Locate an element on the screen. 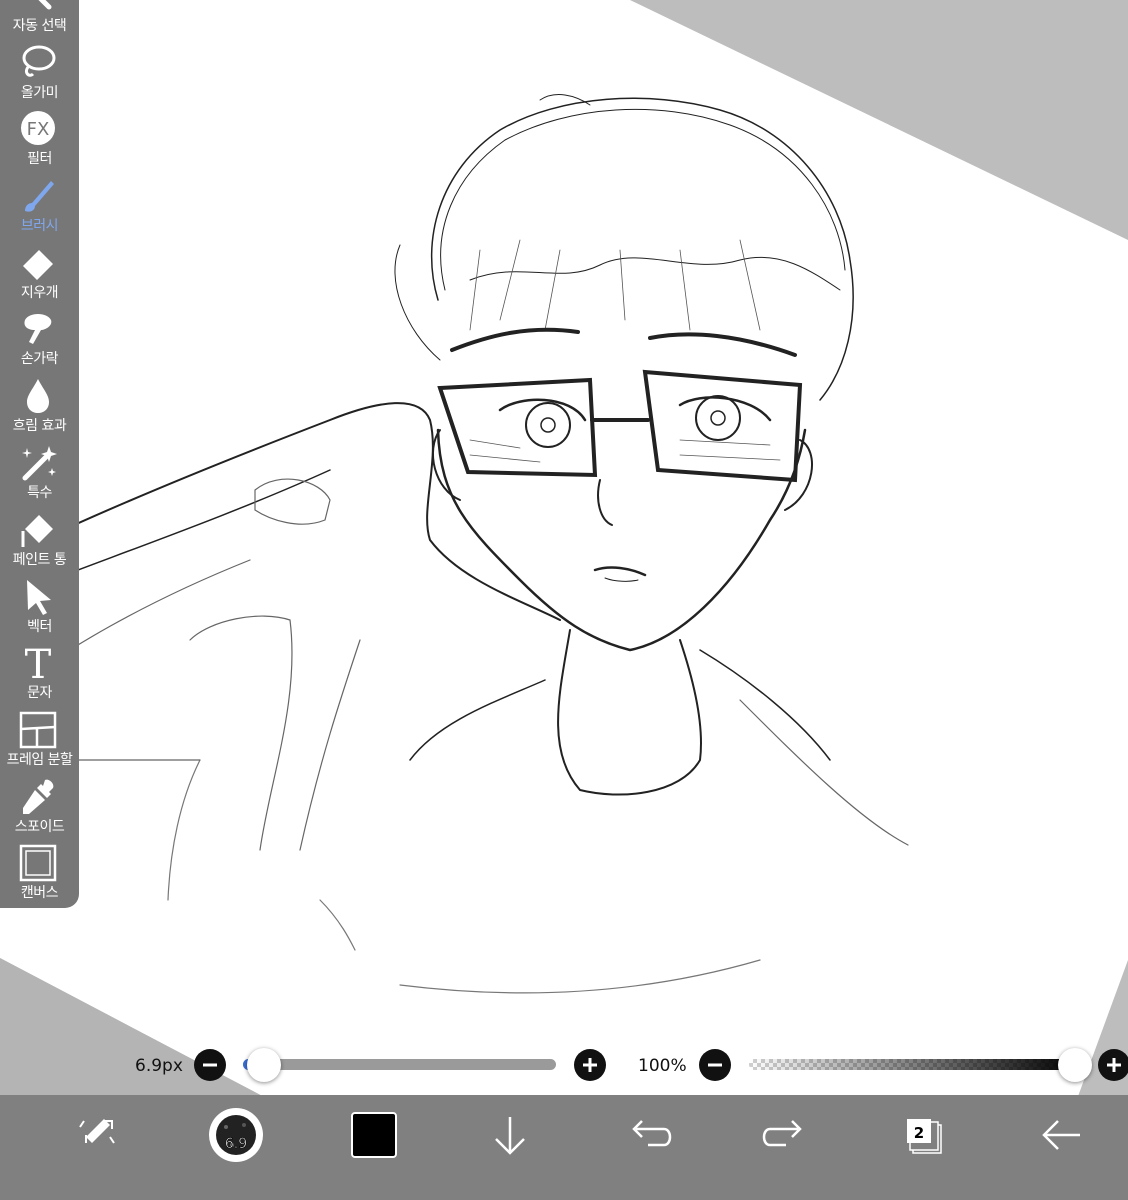  tool-label: 스포이드 is located at coordinates (39, 827).